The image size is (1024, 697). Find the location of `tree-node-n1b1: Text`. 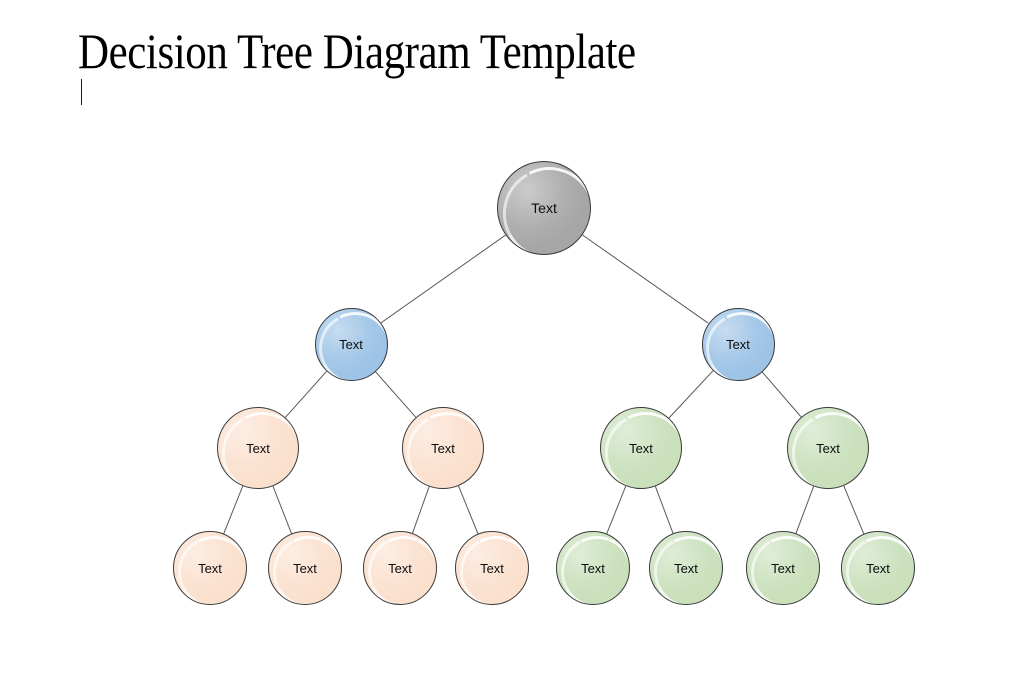

tree-node-n1b1: Text is located at coordinates (400, 568).